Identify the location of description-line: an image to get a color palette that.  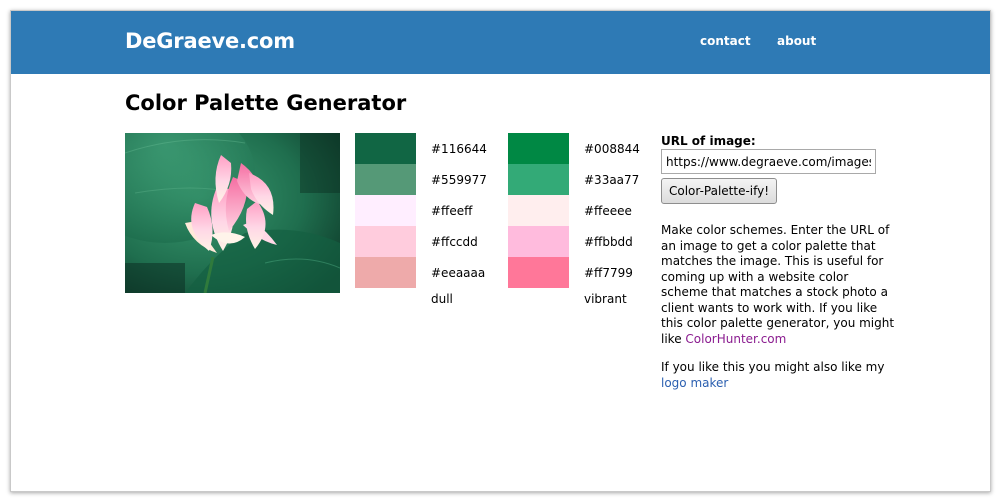
(768, 245).